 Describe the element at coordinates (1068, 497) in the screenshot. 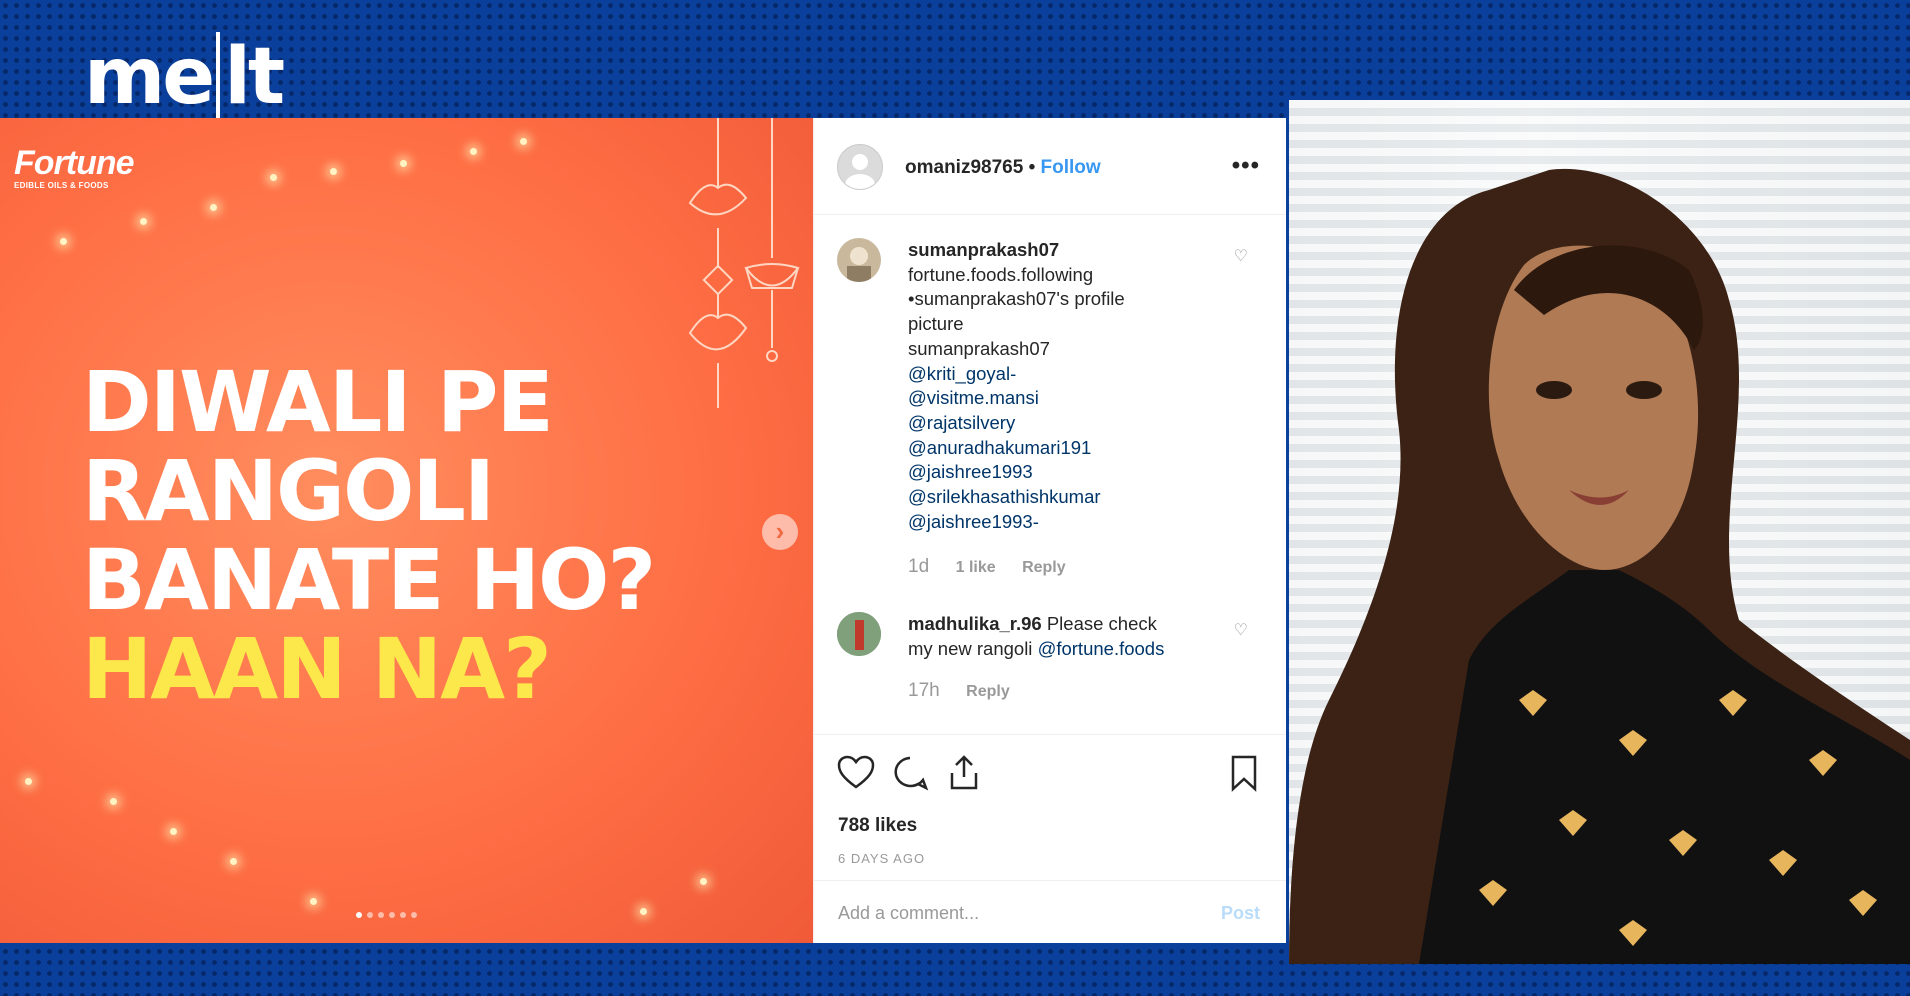

I see `mention-link: @srilekhasathishkumar` at that location.